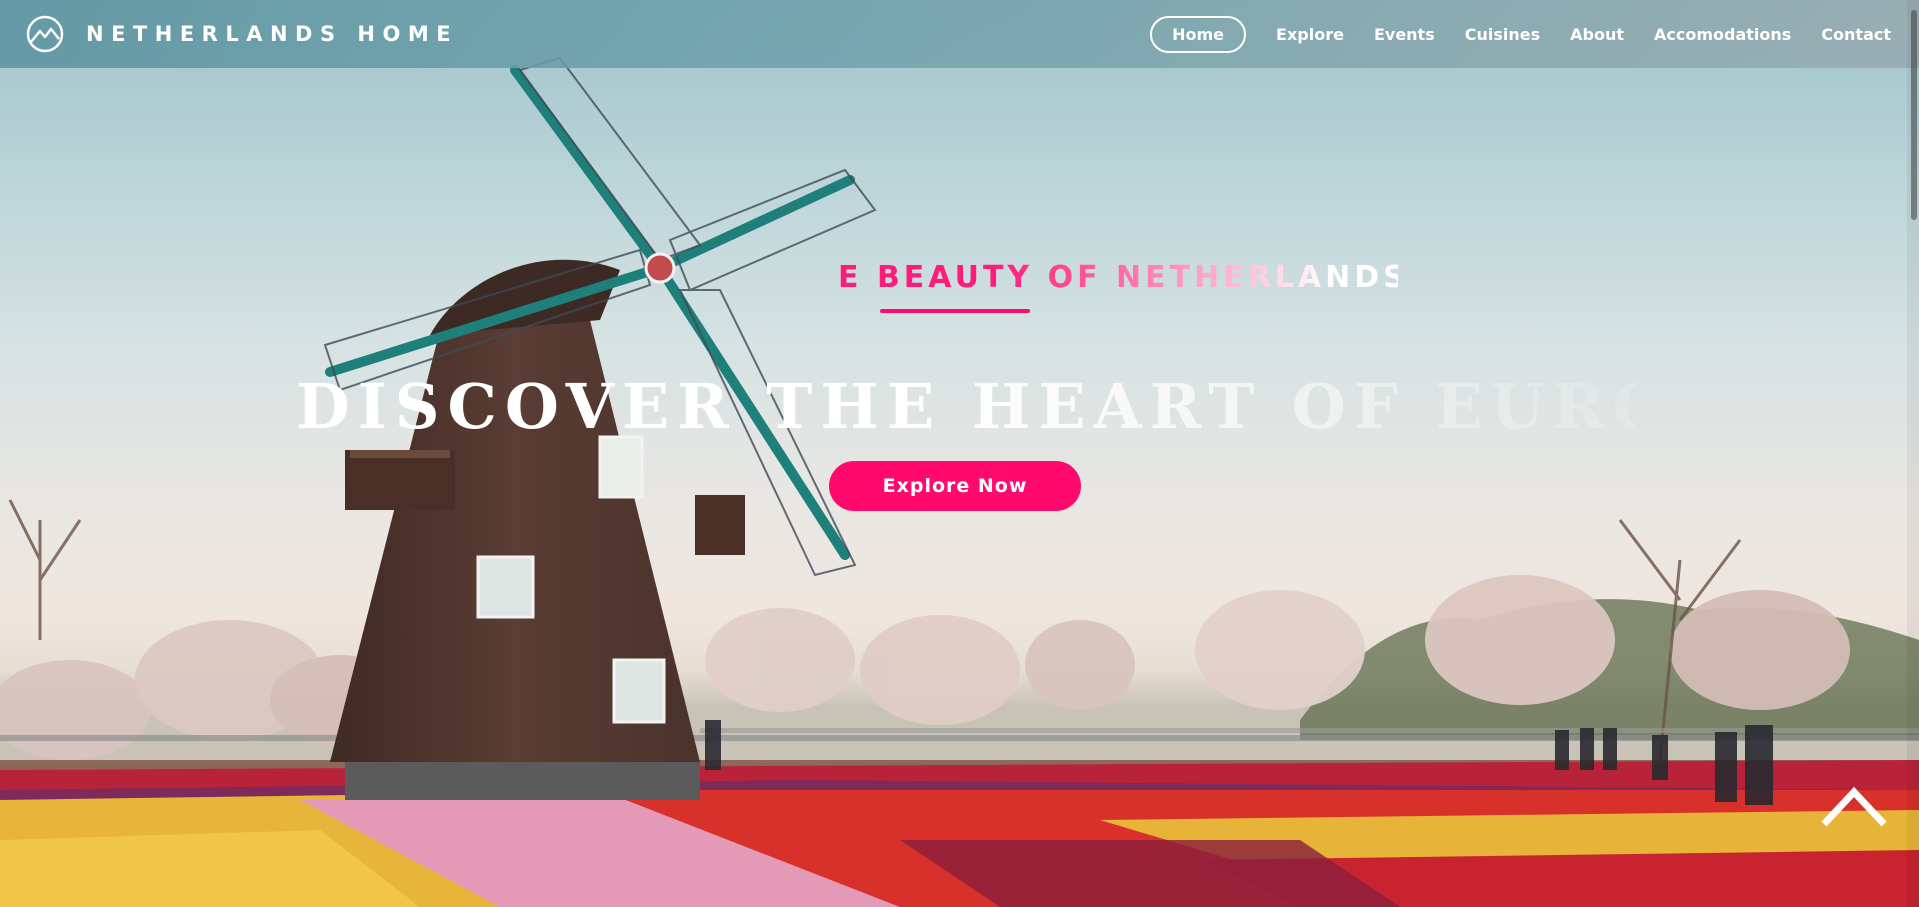 The height and width of the screenshot is (907, 1919). Describe the element at coordinates (1404, 34) in the screenshot. I see `nav-item-events: Events` at that location.